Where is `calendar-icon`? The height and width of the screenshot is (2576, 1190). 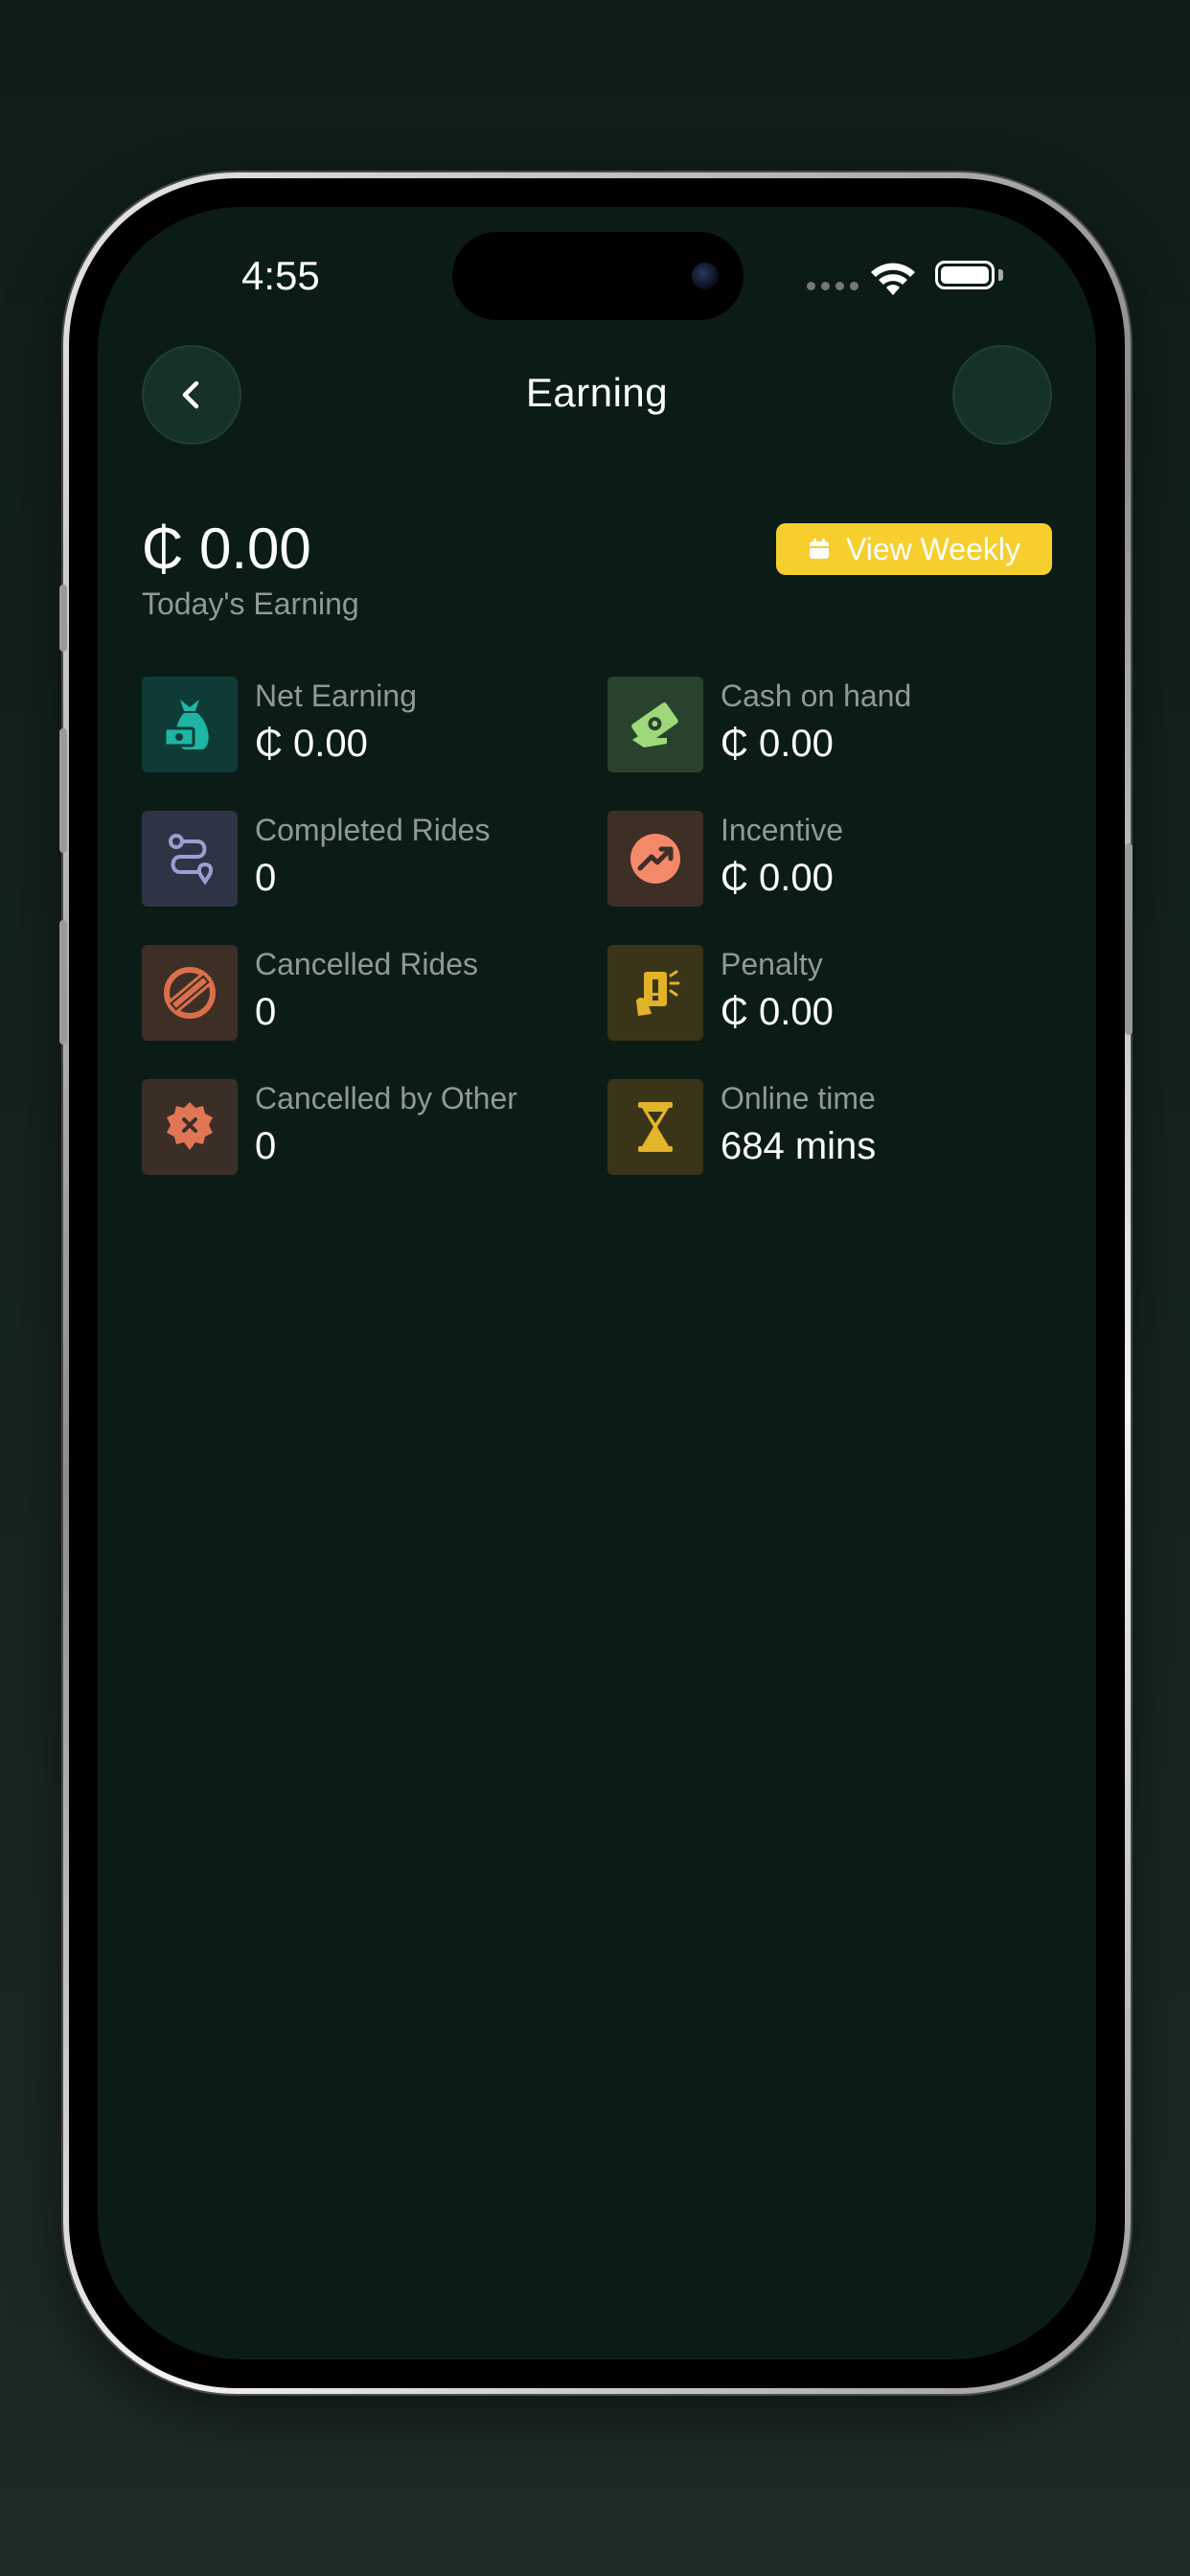
calendar-icon is located at coordinates (820, 549).